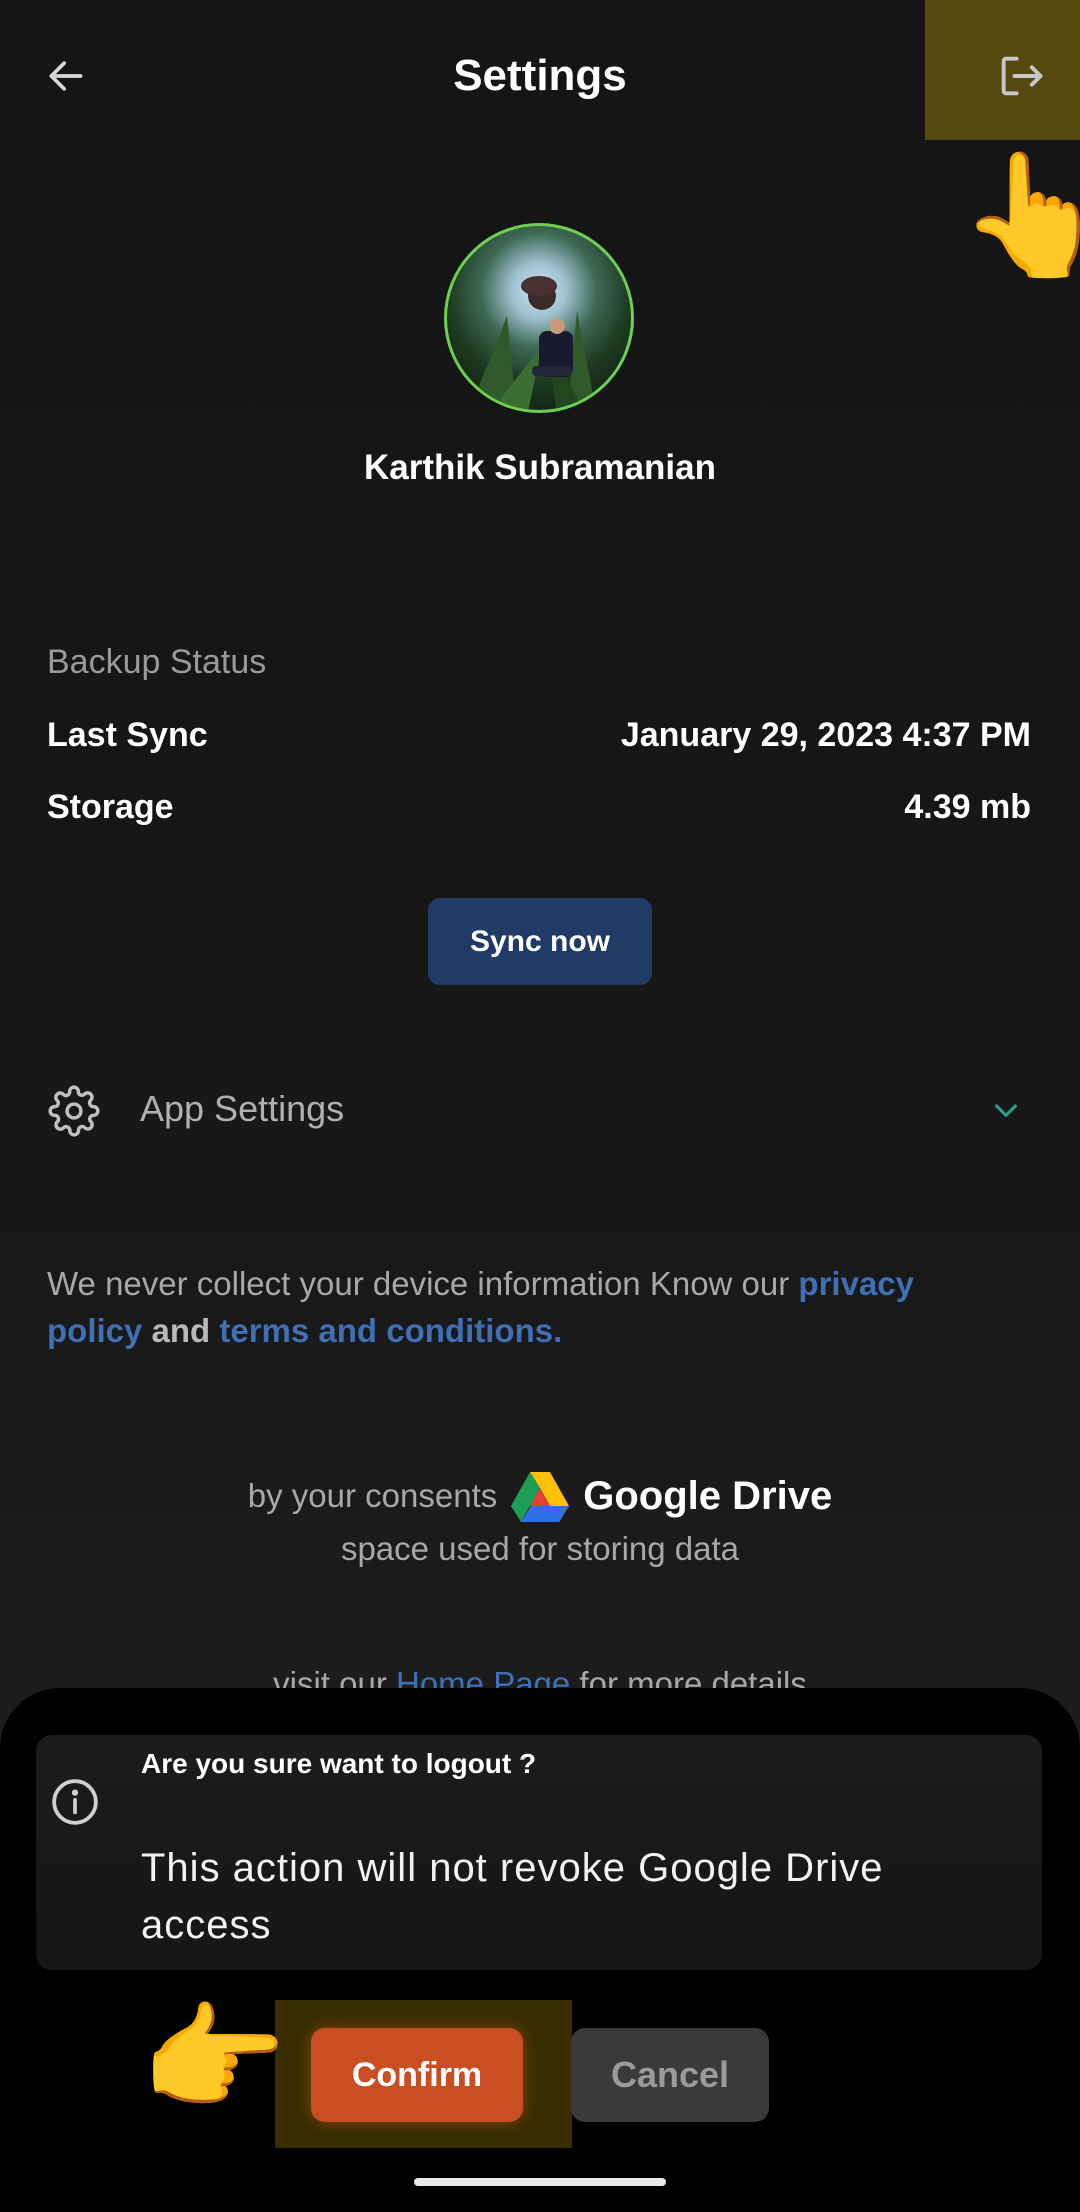 This screenshot has width=1080, height=2212. What do you see at coordinates (540, 75) in the screenshot?
I see `page-title: Settings` at bounding box center [540, 75].